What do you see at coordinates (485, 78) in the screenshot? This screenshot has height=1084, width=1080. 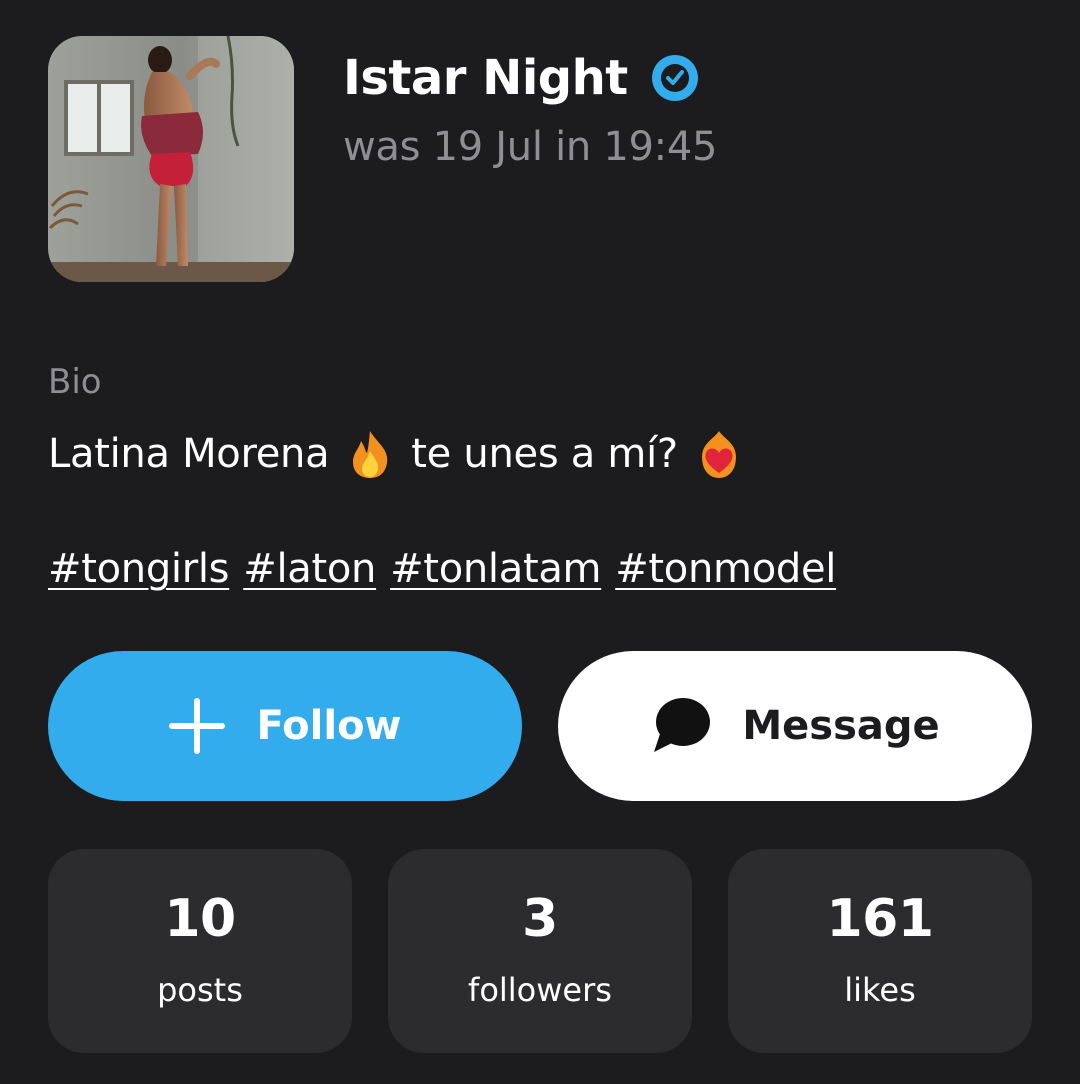 I see `profile-name: Istar Night` at bounding box center [485, 78].